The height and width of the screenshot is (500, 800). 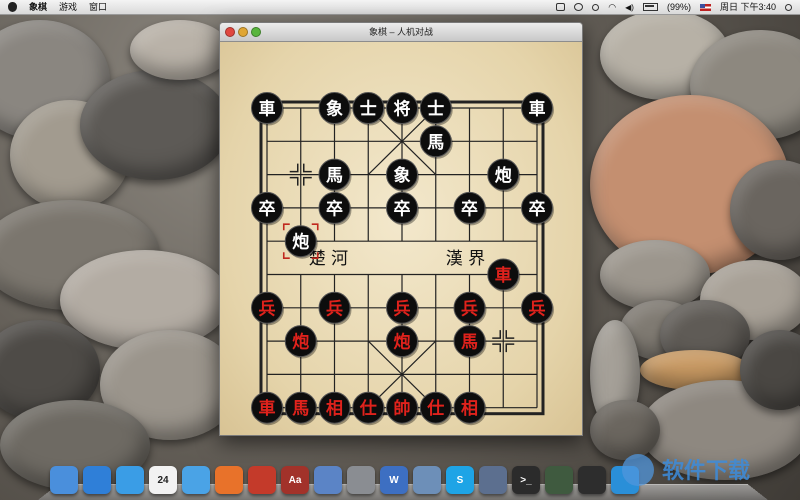 What do you see at coordinates (98, 7) in the screenshot?
I see `menu-window: 窗口` at bounding box center [98, 7].